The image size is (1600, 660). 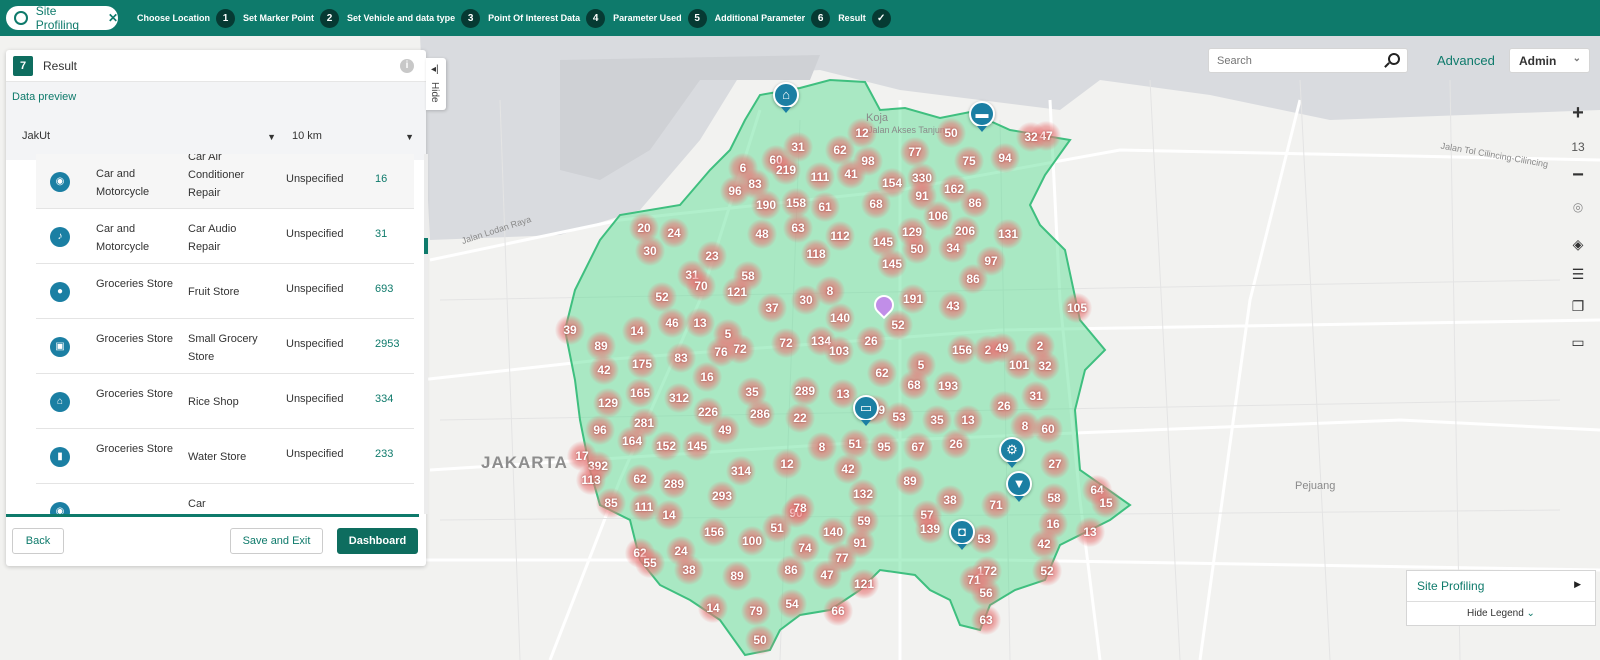 I want to click on cluster-marker: 106, so click(x=938, y=216).